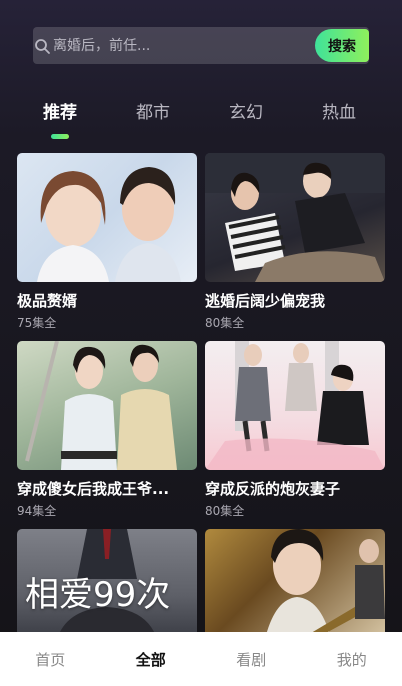  Describe the element at coordinates (342, 45) in the screenshot. I see `search-button: 搜索` at that location.